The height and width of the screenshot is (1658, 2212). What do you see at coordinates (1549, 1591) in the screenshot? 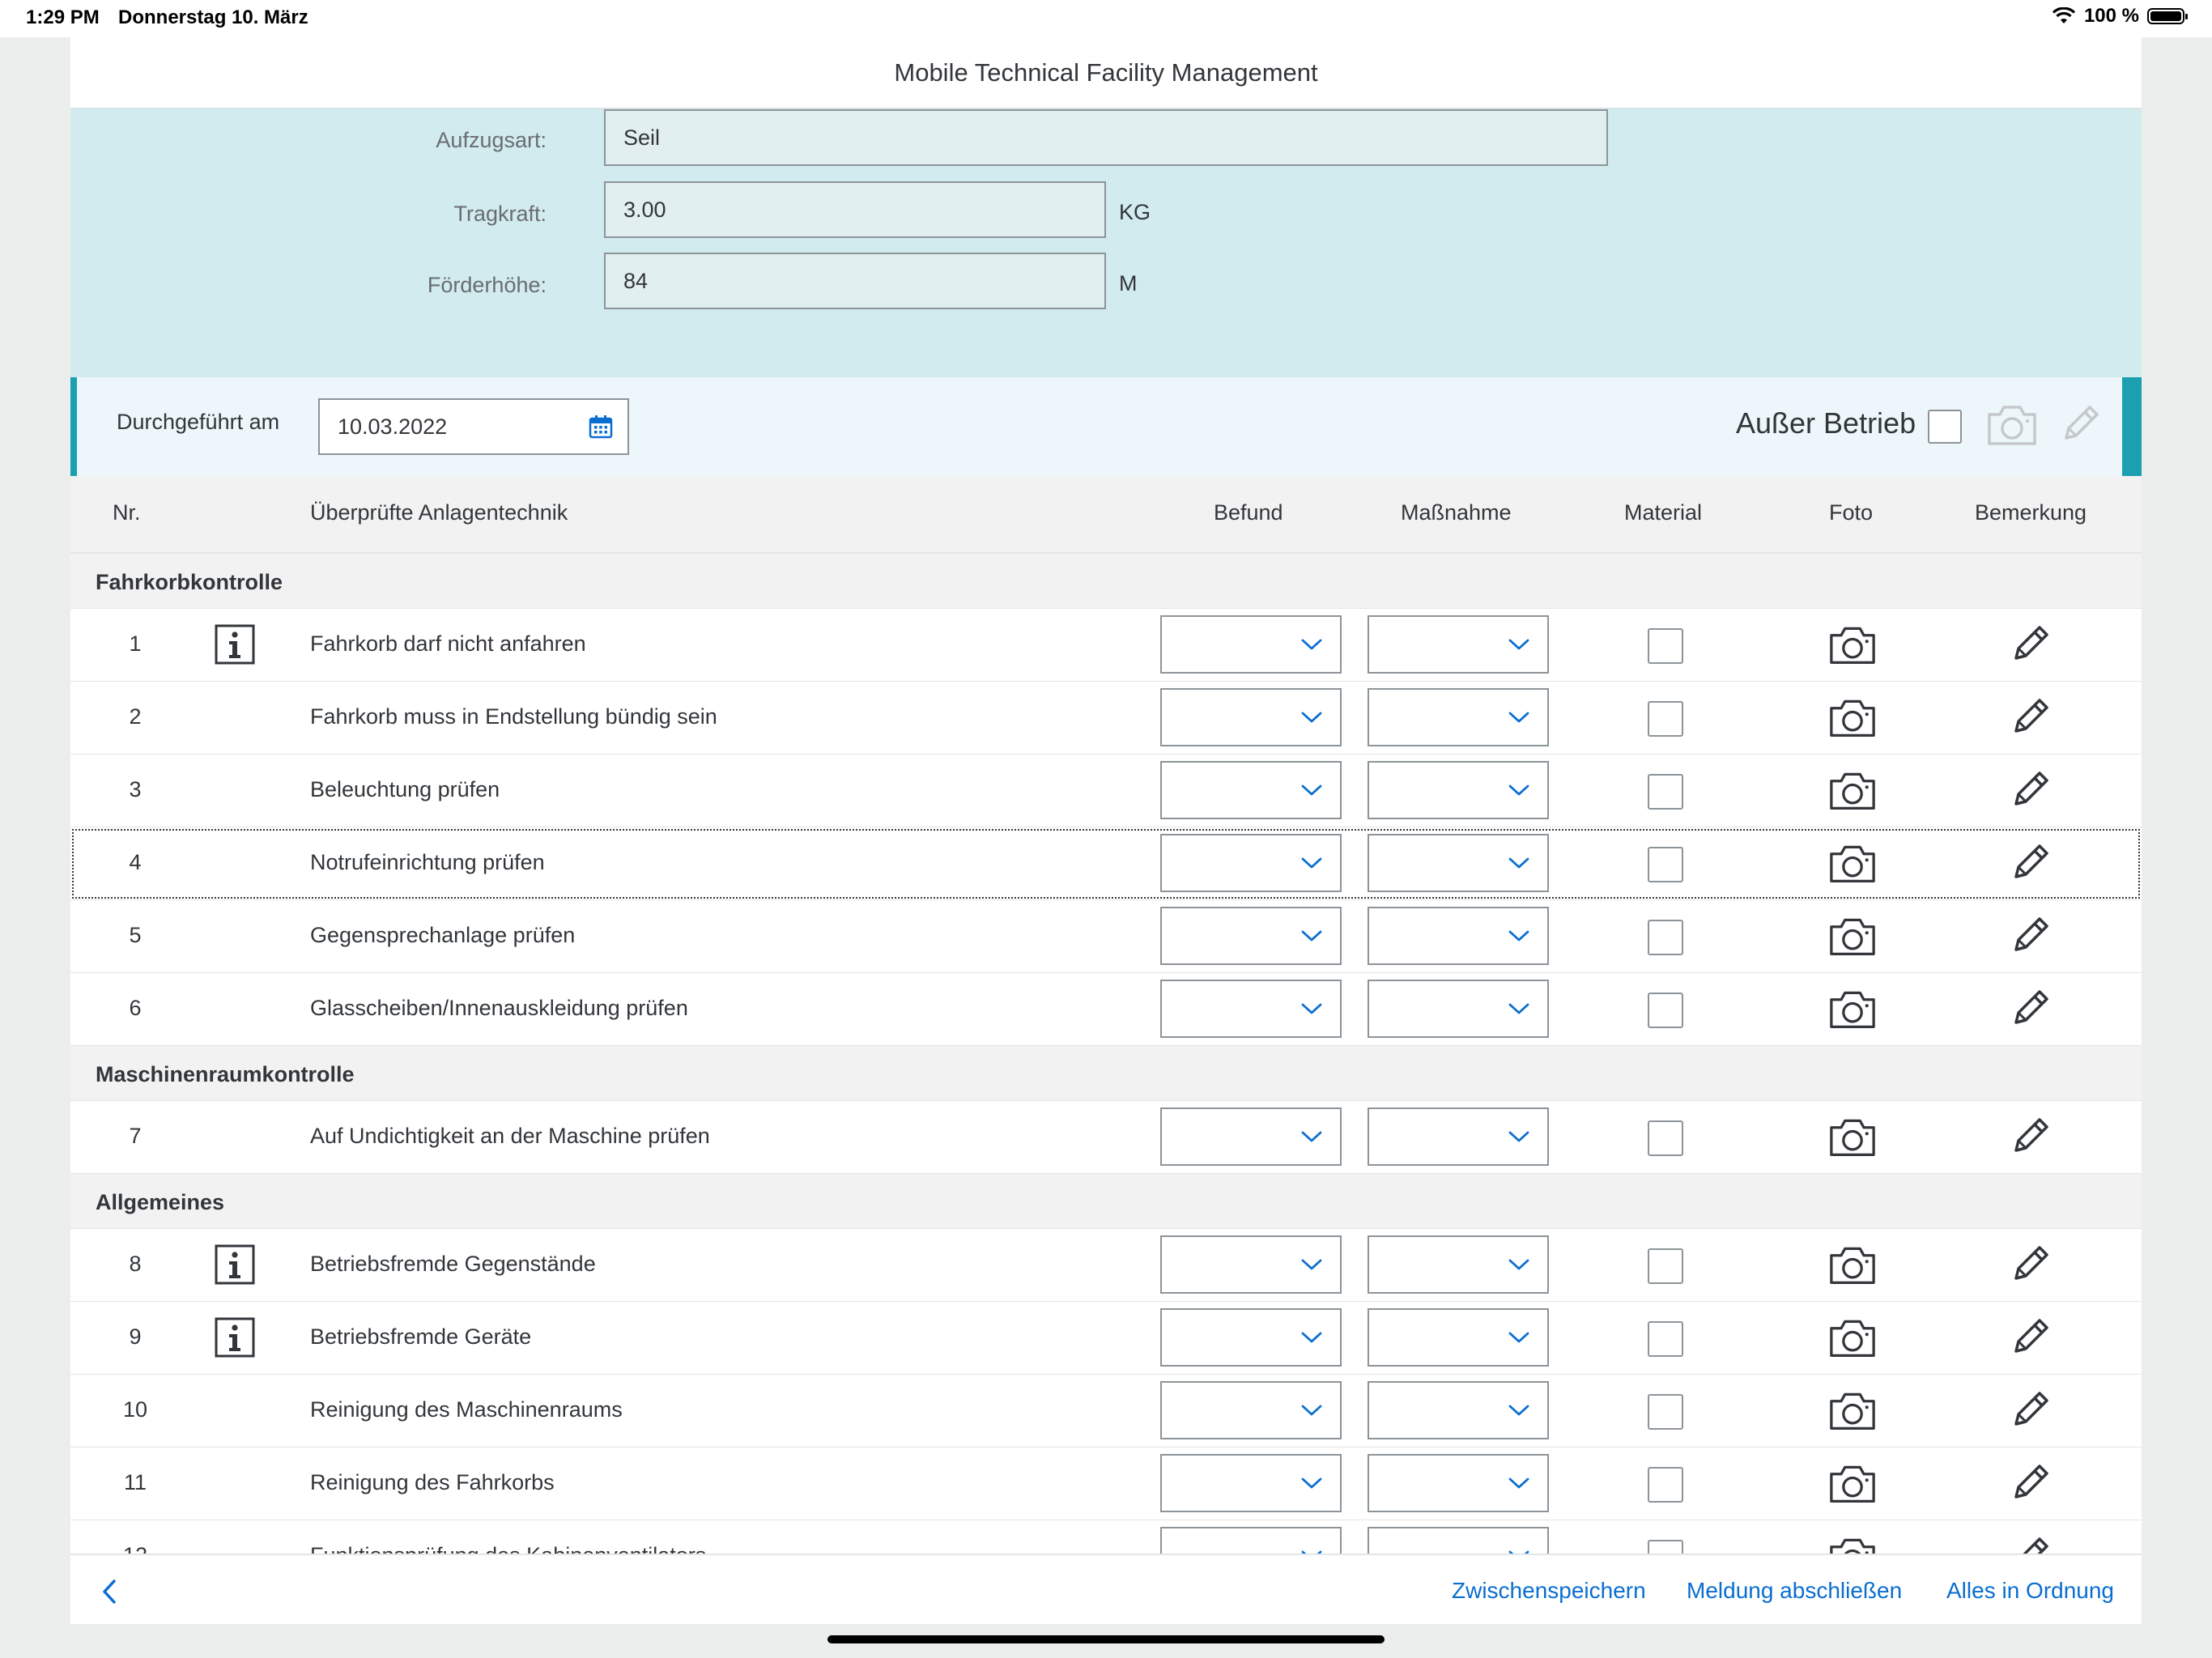
I see `save-draft-button: Zwischenspeichern` at bounding box center [1549, 1591].